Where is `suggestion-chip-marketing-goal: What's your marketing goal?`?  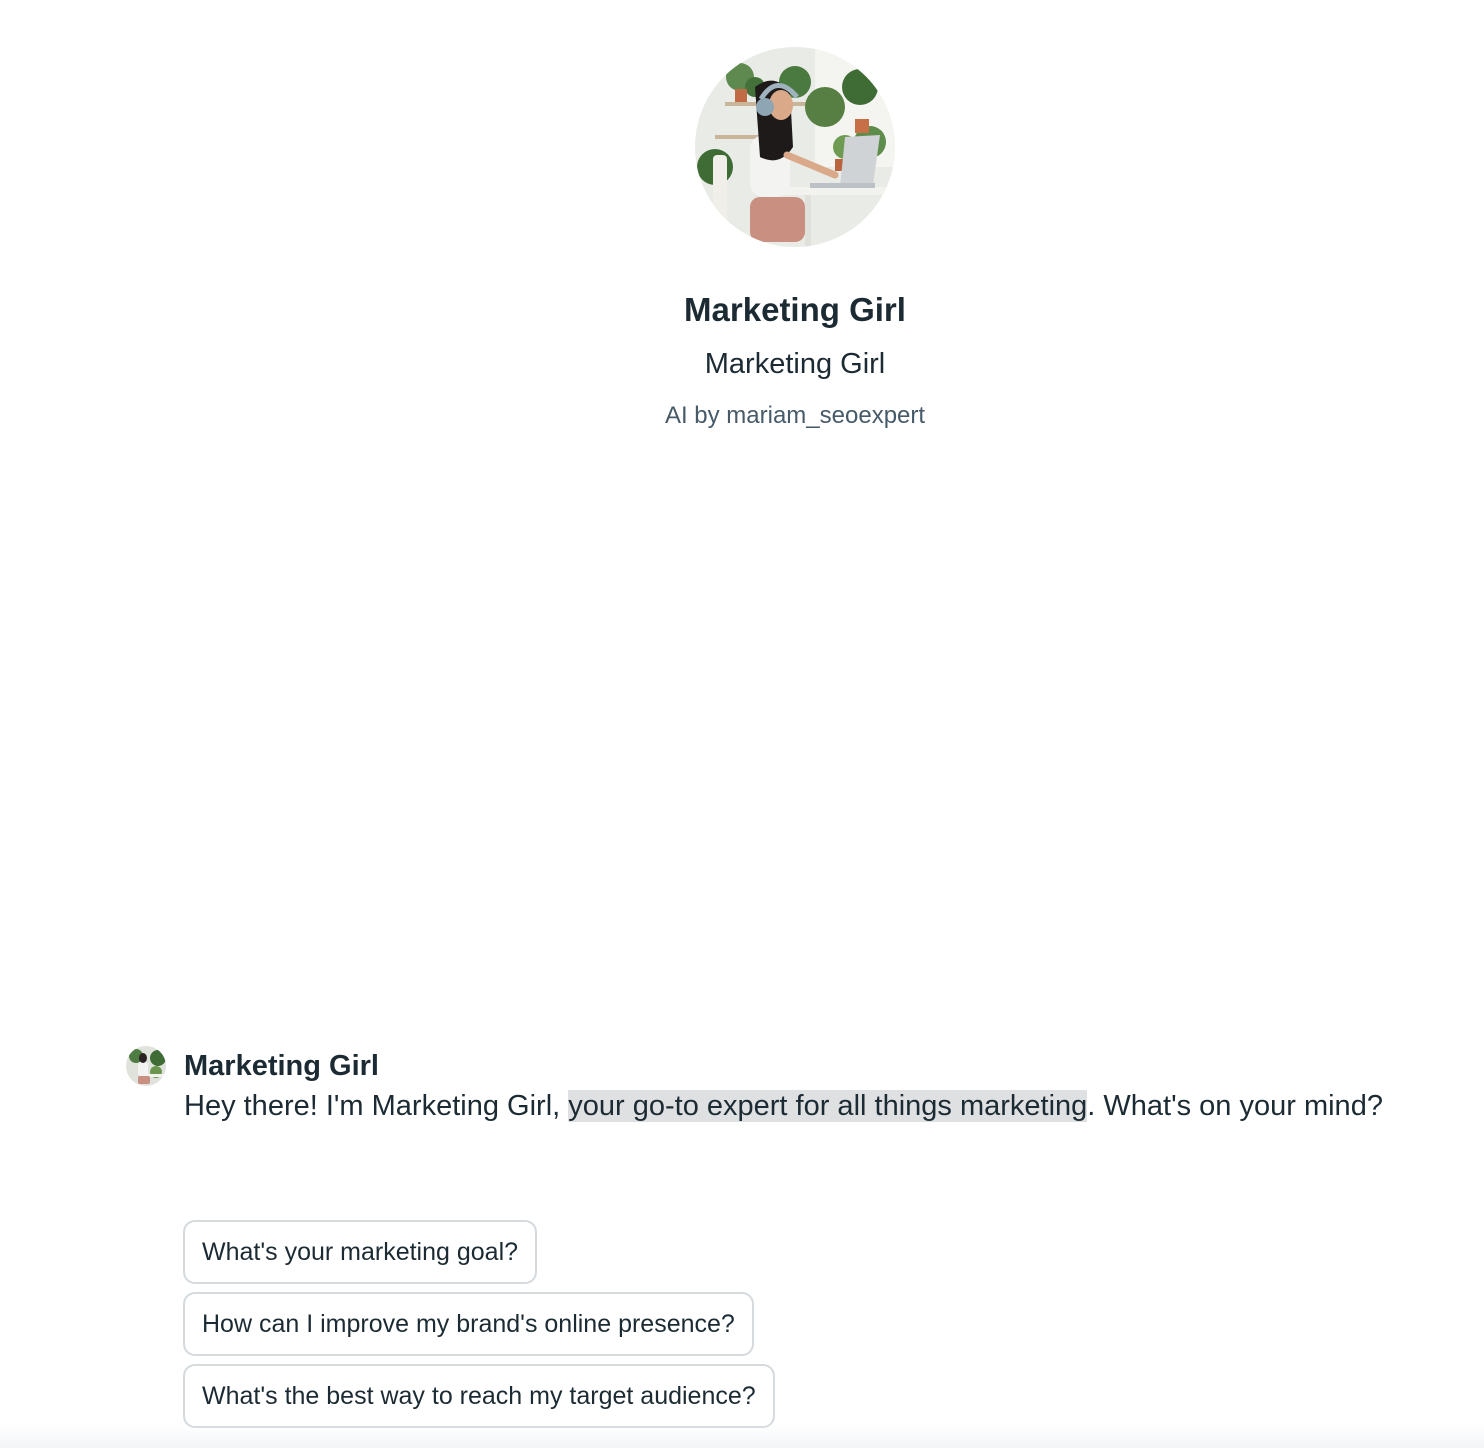 suggestion-chip-marketing-goal: What's your marketing goal? is located at coordinates (360, 1252).